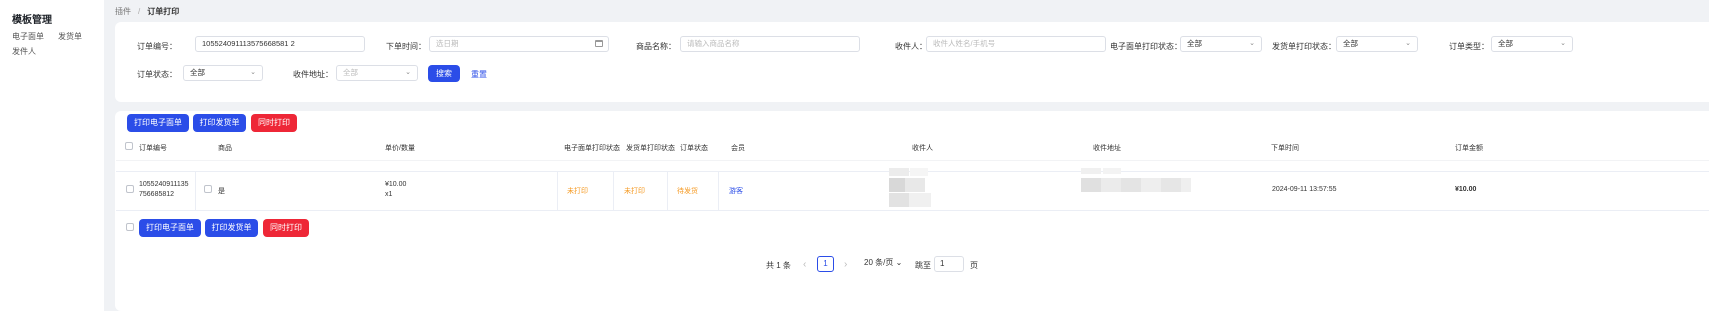 Image resolution: width=1709 pixels, height=311 pixels. Describe the element at coordinates (1285, 148) in the screenshot. I see `header-order-time: 下单时间` at that location.